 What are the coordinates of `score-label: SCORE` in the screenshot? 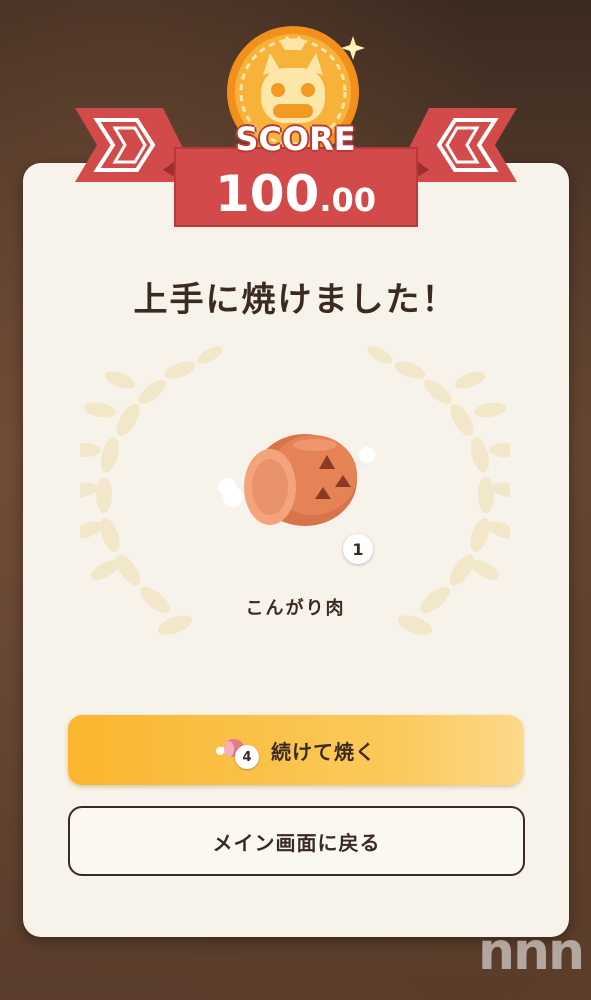 It's located at (295, 139).